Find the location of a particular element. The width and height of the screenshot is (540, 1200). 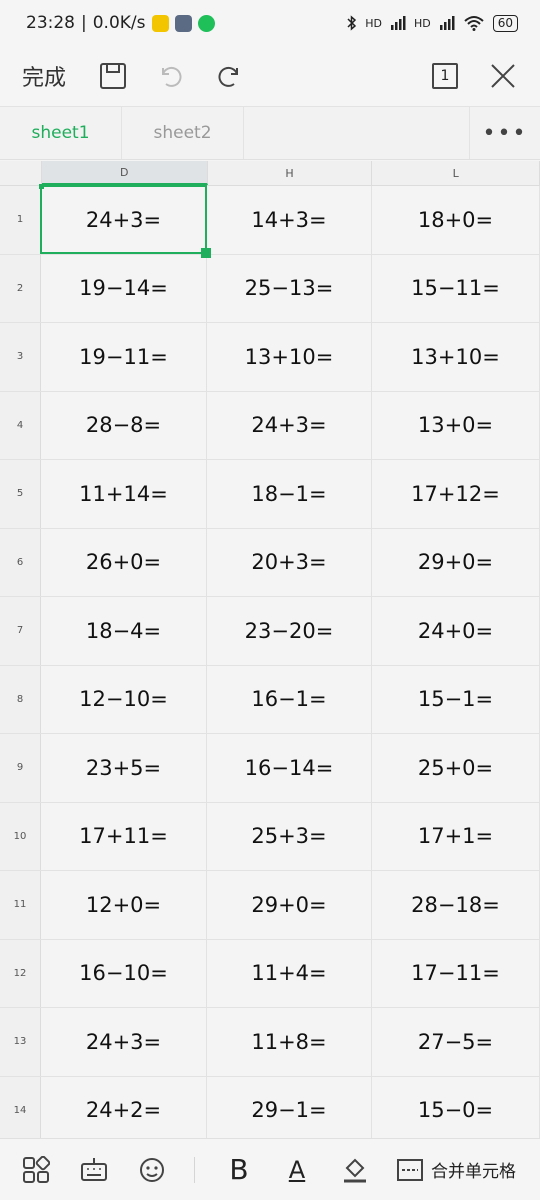

table-row: 11 12+0= 29+0= 28−18= is located at coordinates (270, 905).